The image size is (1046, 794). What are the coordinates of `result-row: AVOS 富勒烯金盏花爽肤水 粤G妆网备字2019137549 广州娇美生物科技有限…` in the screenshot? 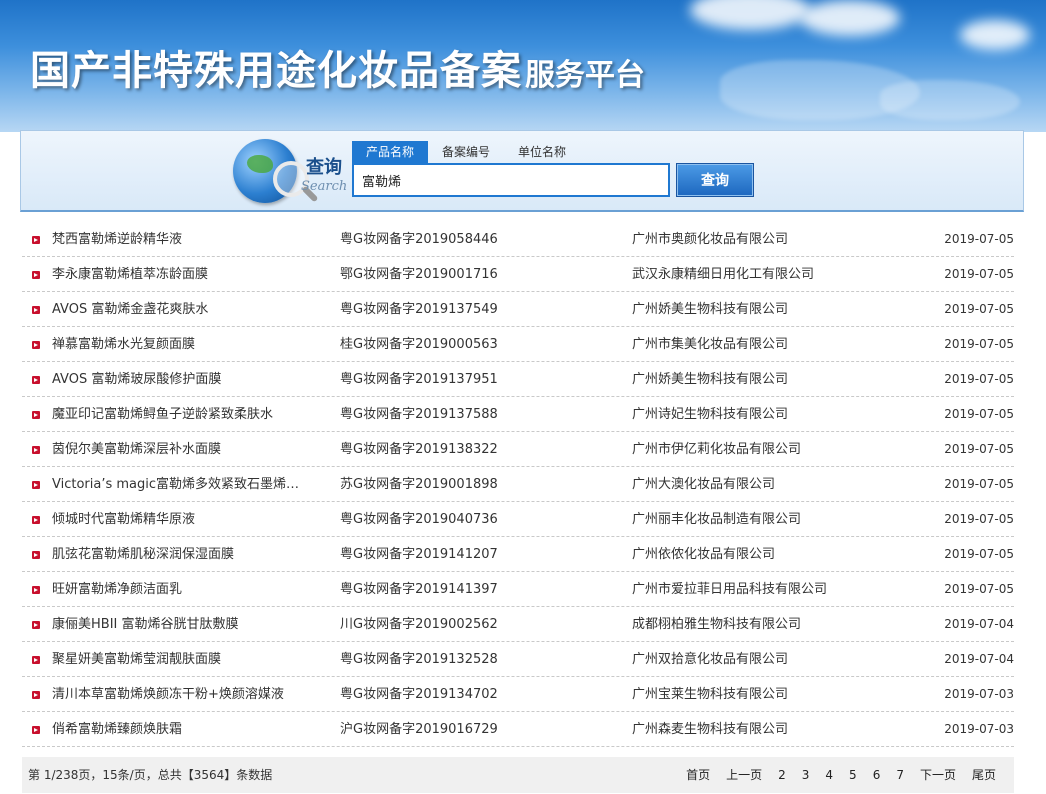 It's located at (518, 309).